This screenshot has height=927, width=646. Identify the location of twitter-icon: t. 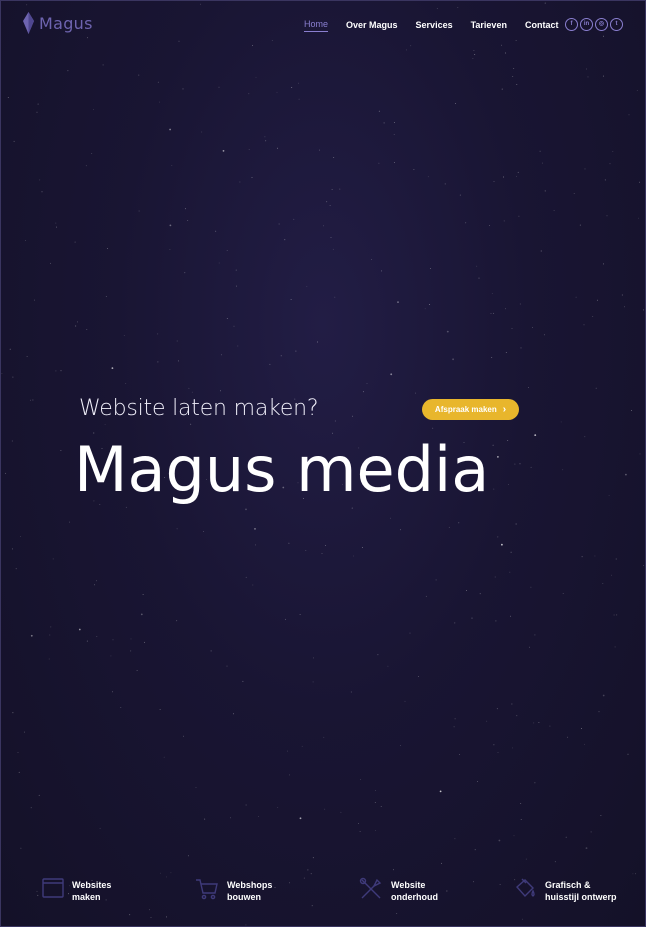
(616, 24).